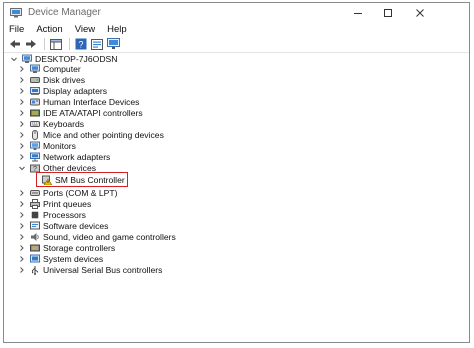 The width and height of the screenshot is (474, 348). I want to click on keyboard-icon, so click(35, 124).